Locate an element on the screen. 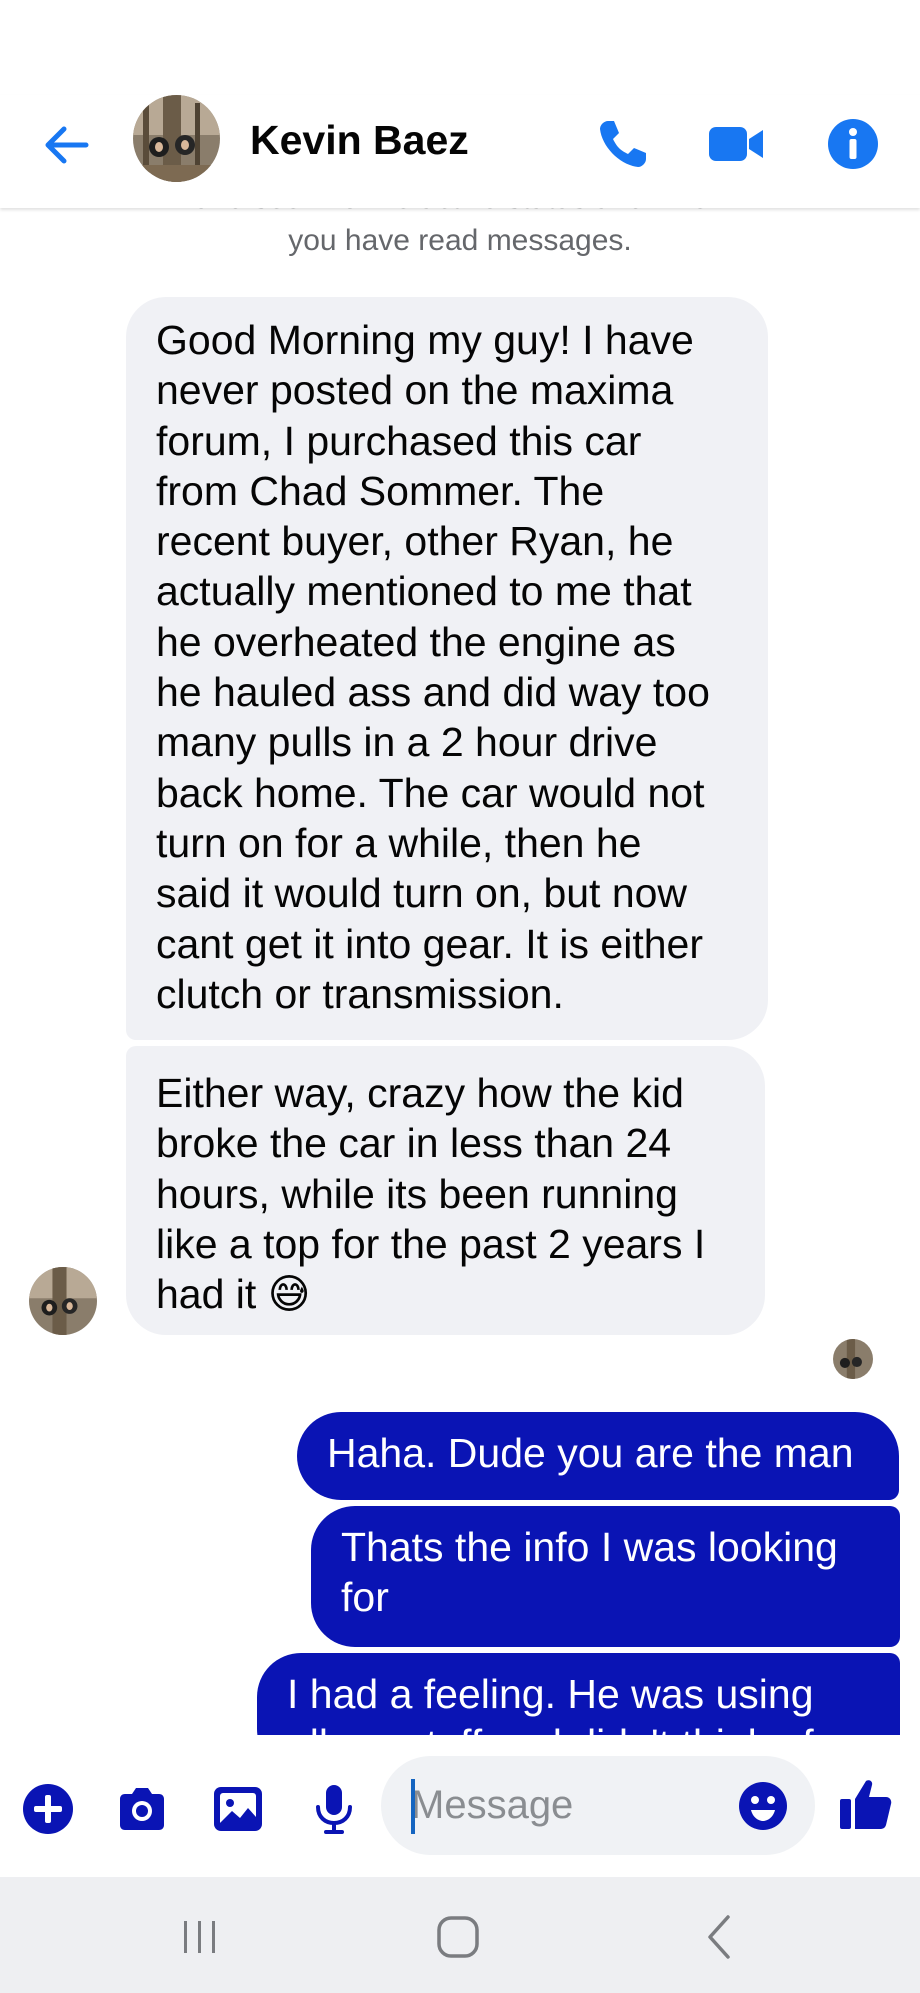 The width and height of the screenshot is (920, 1993). conversation-header: Kevin Baez is located at coordinates (460, 151).